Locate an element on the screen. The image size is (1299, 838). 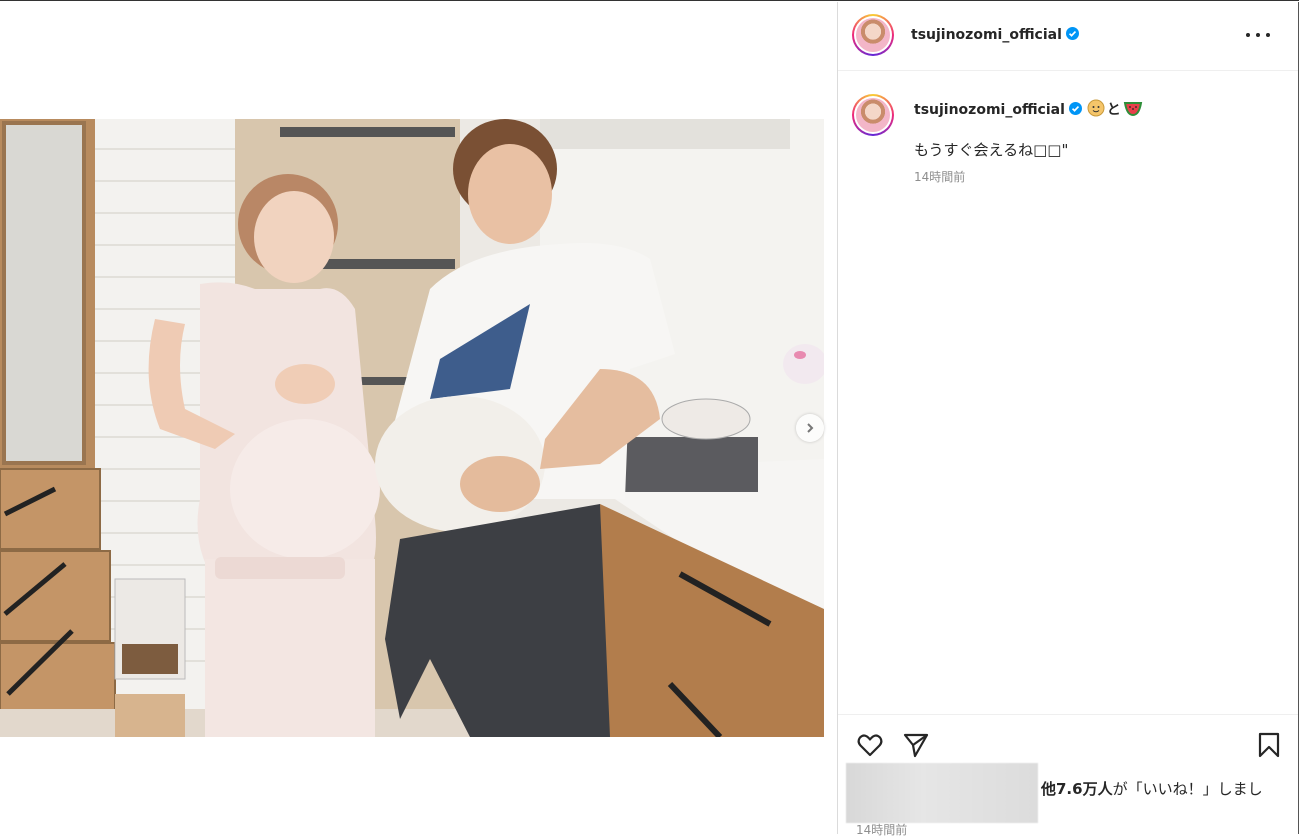
post-actions-bar: 他7.6万人が「いいね！」しまし 14時間前 is located at coordinates (1068, 775).